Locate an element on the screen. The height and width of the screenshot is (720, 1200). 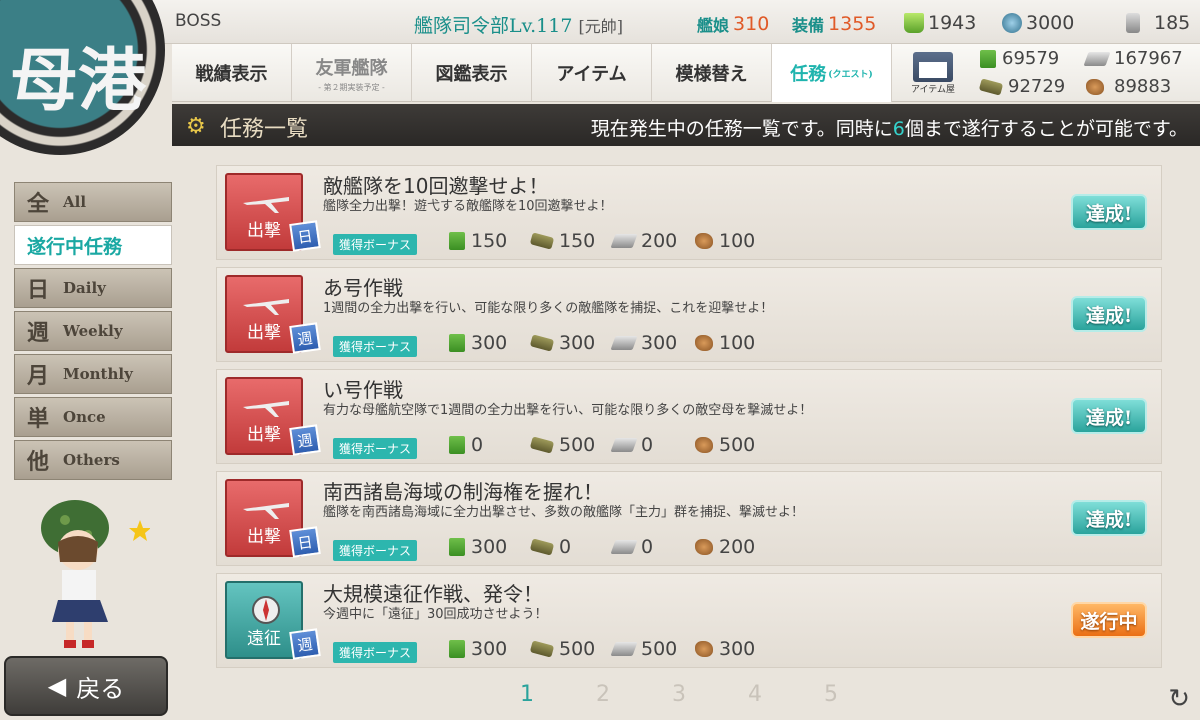
hq-level: 艦隊司令部Lv.117 [元帥] is located at coordinates (518, 26).